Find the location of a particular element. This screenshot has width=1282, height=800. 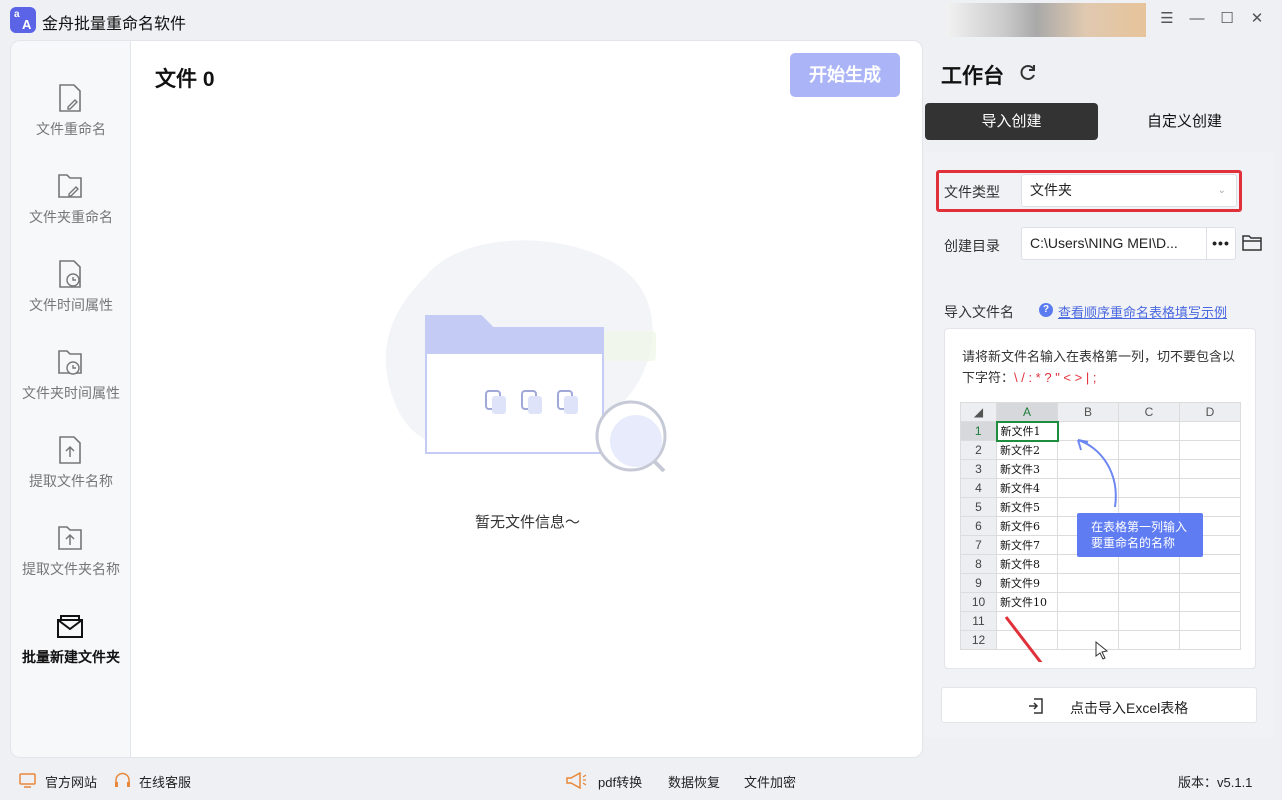

title-bar: a A 金舟批量重命名软件 ☰ — ☐ ✕ is located at coordinates (641, 20).